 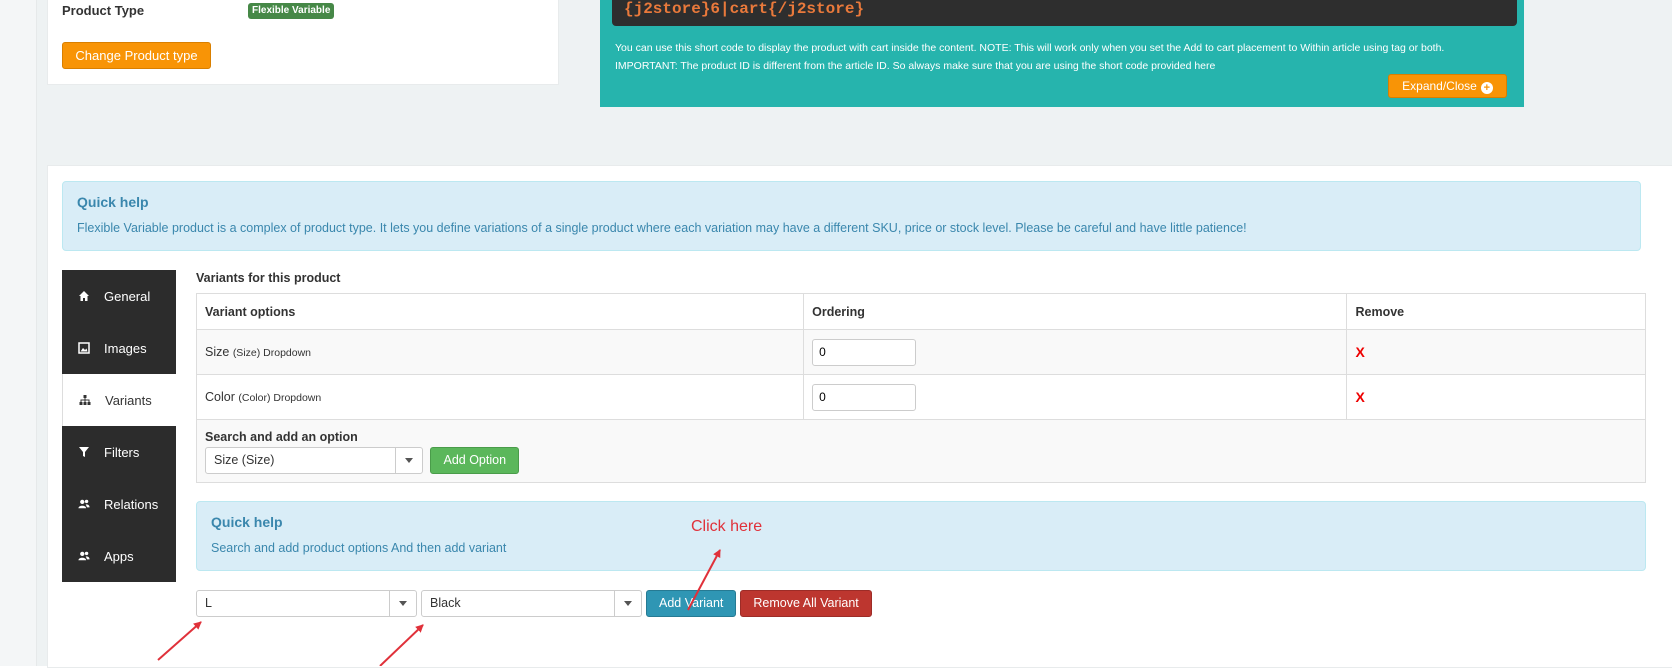 What do you see at coordinates (208, 603) in the screenshot?
I see `size-variant-value: L` at bounding box center [208, 603].